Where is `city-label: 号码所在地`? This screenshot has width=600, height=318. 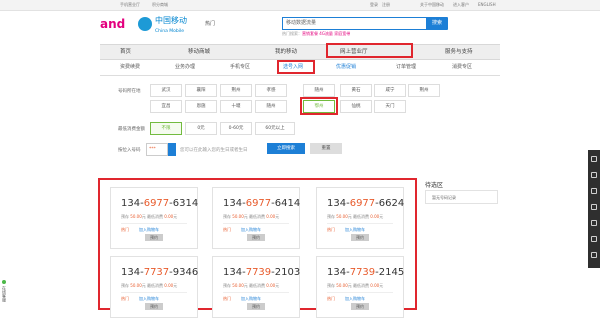 city-label: 号码所在地 is located at coordinates (129, 91).